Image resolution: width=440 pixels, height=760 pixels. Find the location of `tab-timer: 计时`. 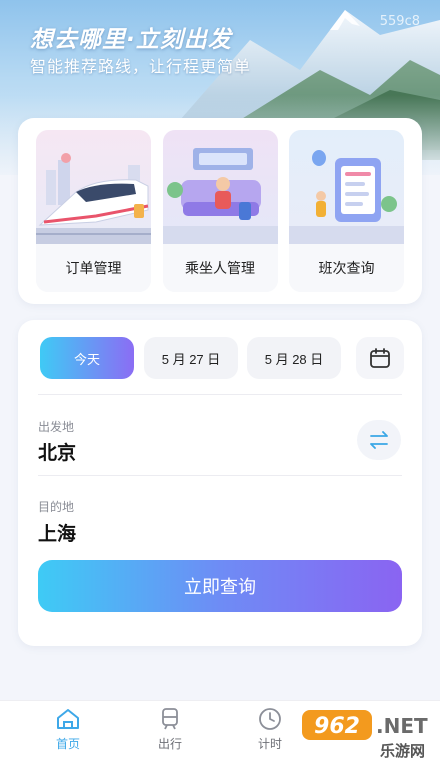

tab-timer: 计时 is located at coordinates (270, 730).